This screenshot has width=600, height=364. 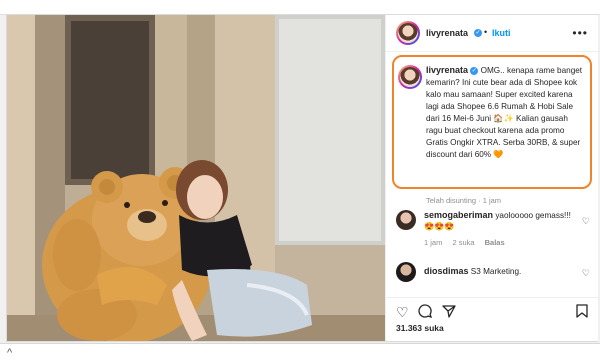 I want to click on send-icon, so click(x=449, y=312).